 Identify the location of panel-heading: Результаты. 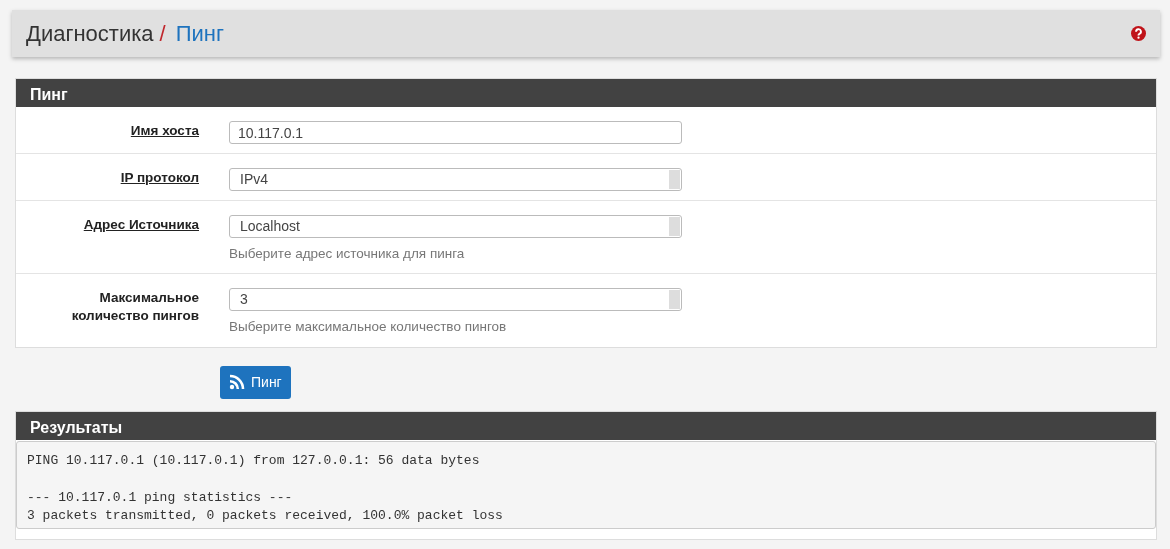
(586, 425).